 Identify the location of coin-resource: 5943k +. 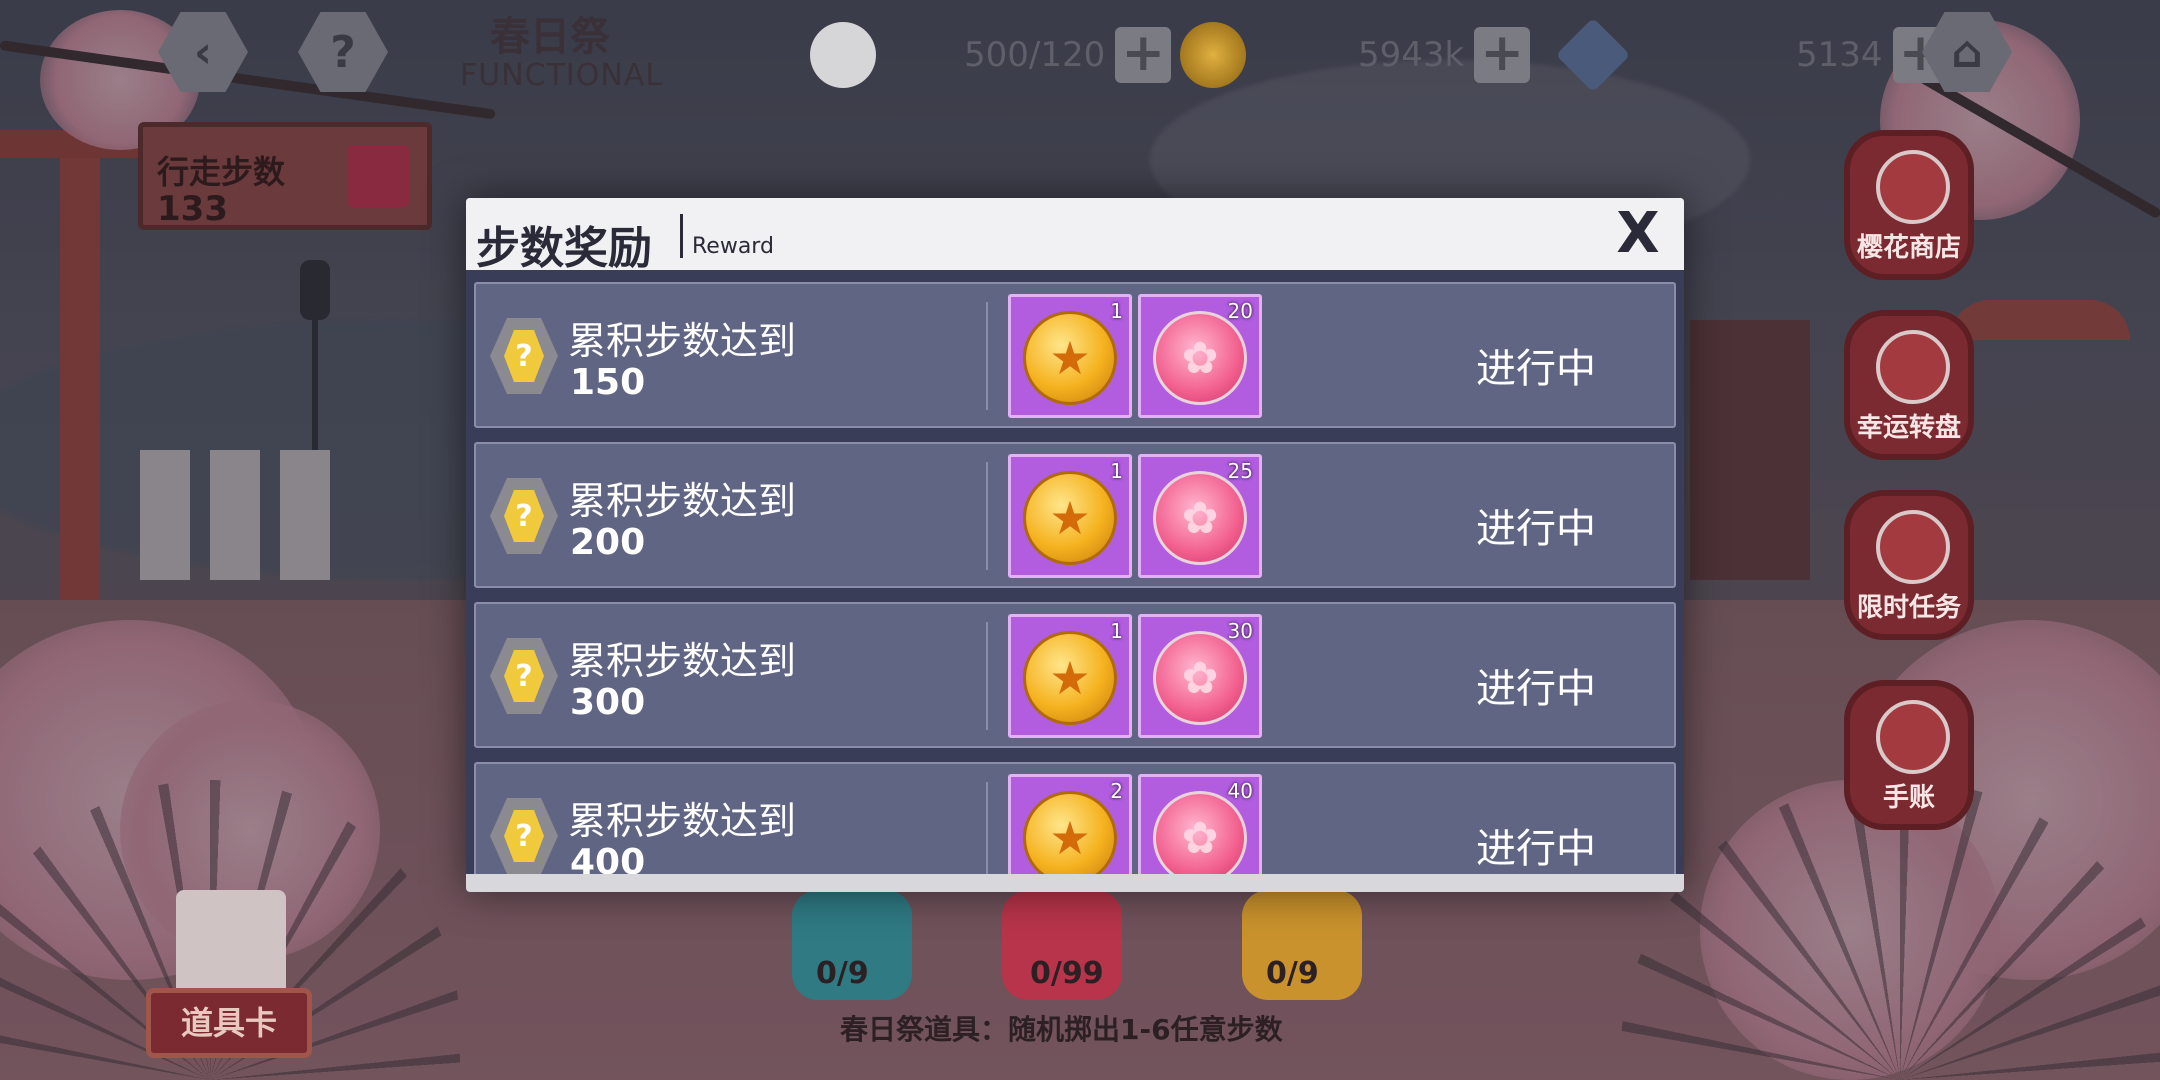
(1355, 55).